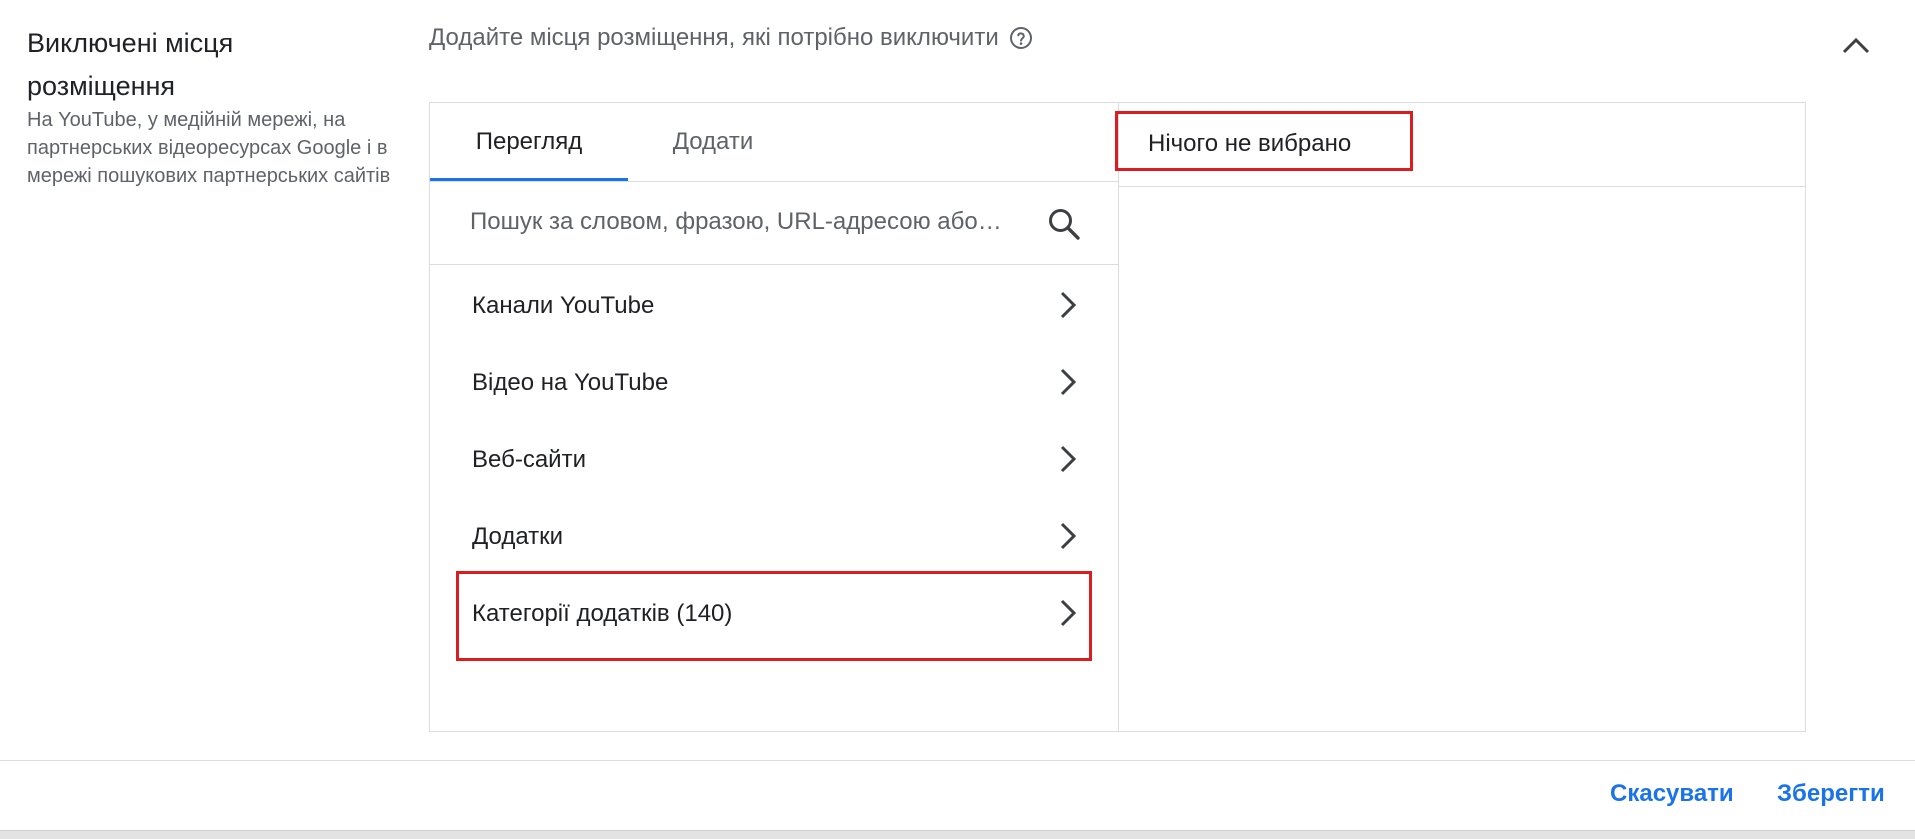 Image resolution: width=1915 pixels, height=839 pixels. I want to click on tab-add-label: Додати, so click(713, 141).